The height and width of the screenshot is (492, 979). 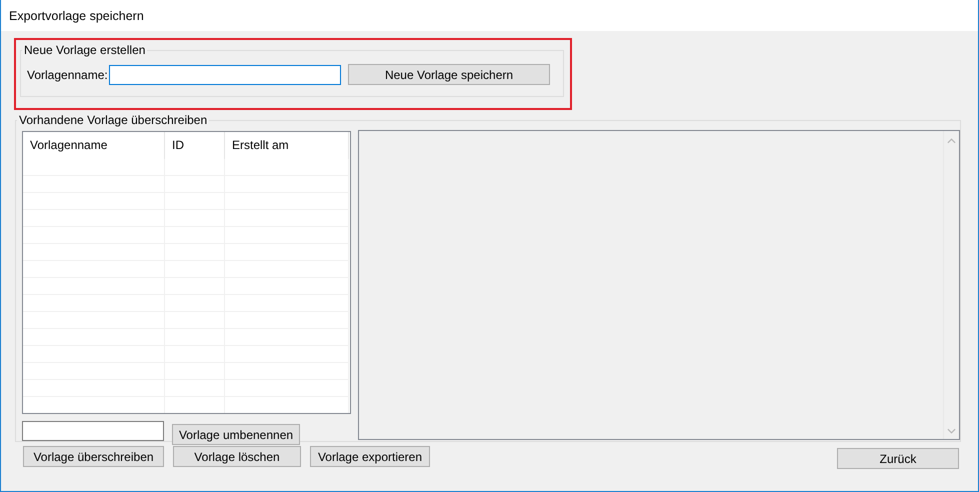 I want to click on save-button: Neue Vorlage speichern, so click(x=449, y=74).